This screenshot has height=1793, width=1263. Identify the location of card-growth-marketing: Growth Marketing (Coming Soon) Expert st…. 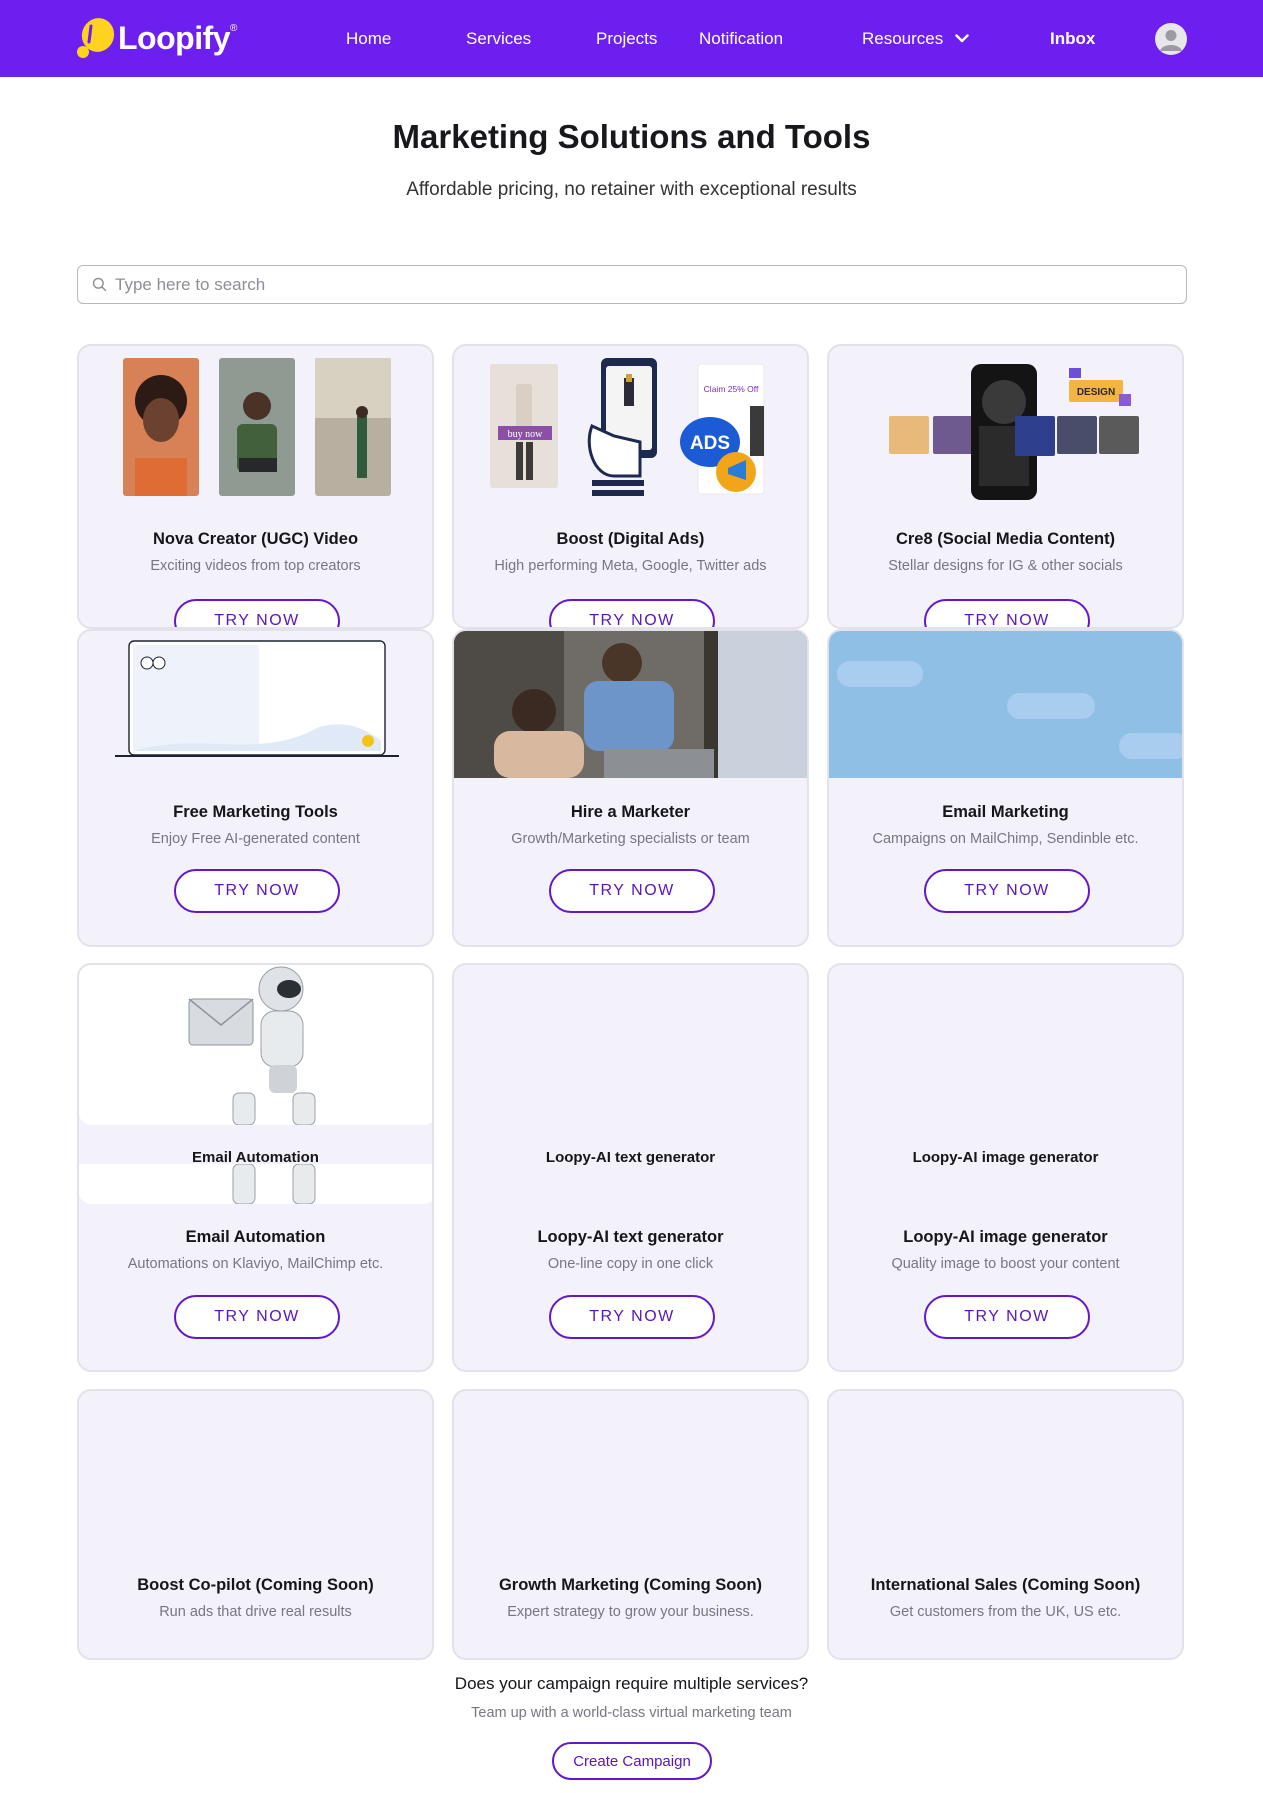
(630, 1524).